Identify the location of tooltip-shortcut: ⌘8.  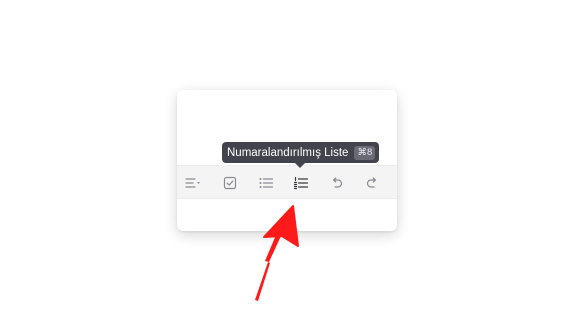
(365, 152).